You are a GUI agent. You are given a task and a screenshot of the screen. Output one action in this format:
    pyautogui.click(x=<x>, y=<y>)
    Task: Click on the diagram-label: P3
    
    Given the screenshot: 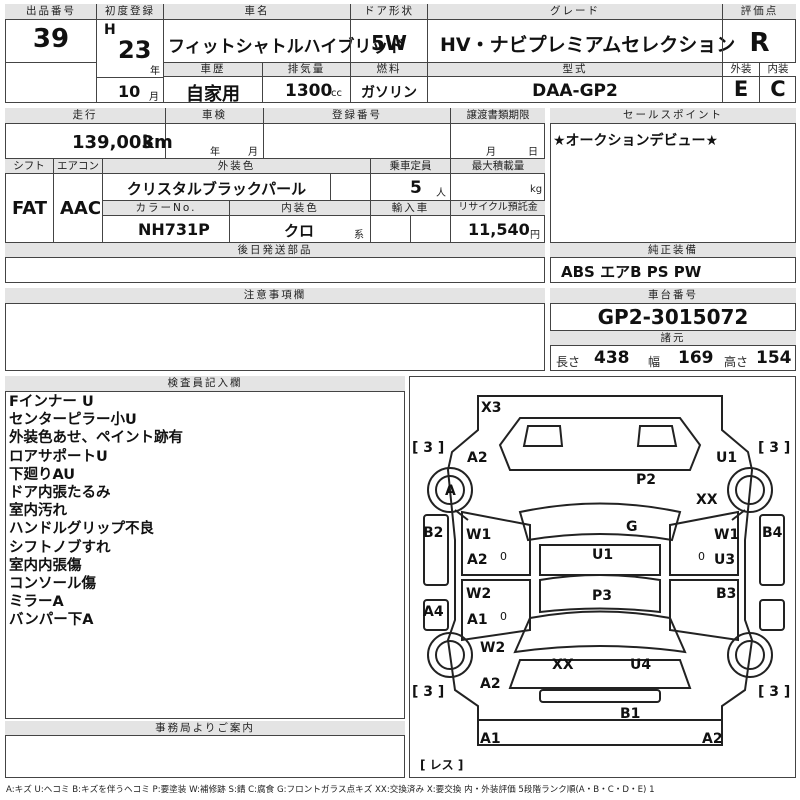 What is the action you would take?
    pyautogui.click(x=602, y=596)
    